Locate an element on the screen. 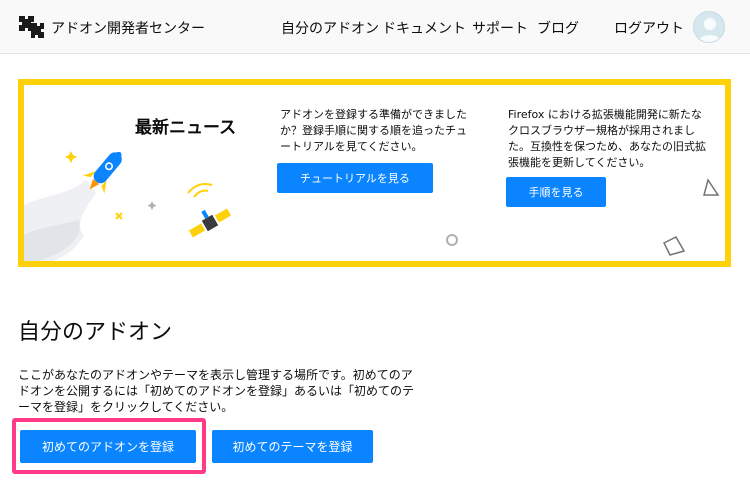 Image resolution: width=750 pixels, height=495 pixels. nav-support: サポート is located at coordinates (500, 28).